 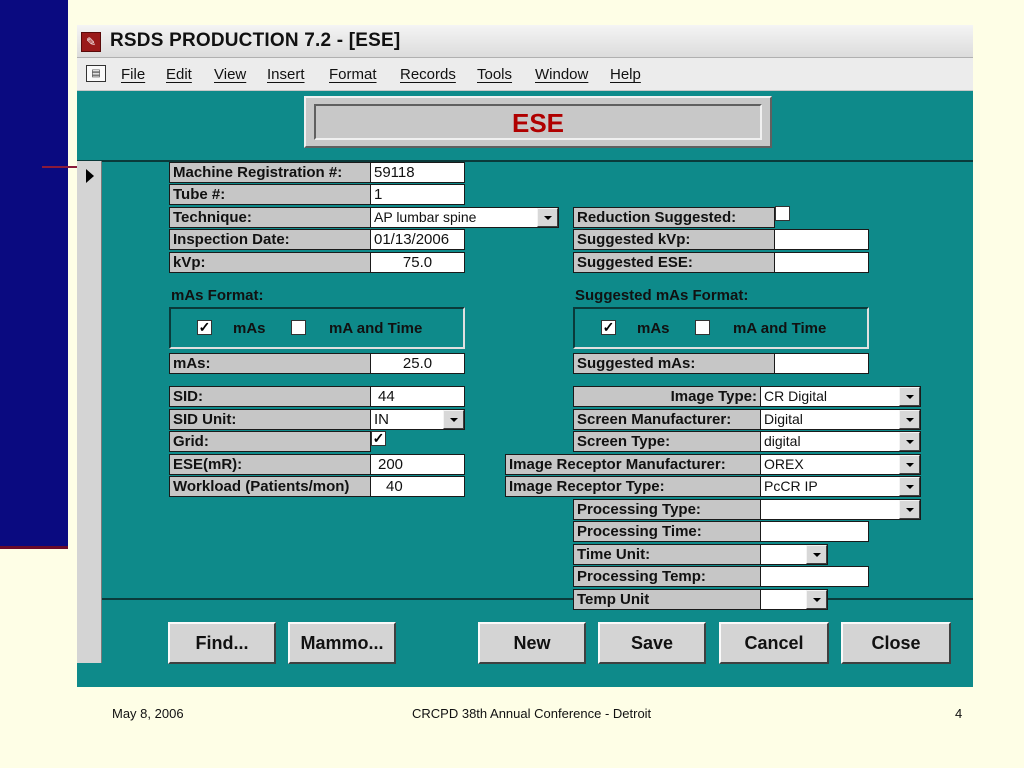 What do you see at coordinates (782, 213) in the screenshot?
I see `reduction-suggested-checkbox` at bounding box center [782, 213].